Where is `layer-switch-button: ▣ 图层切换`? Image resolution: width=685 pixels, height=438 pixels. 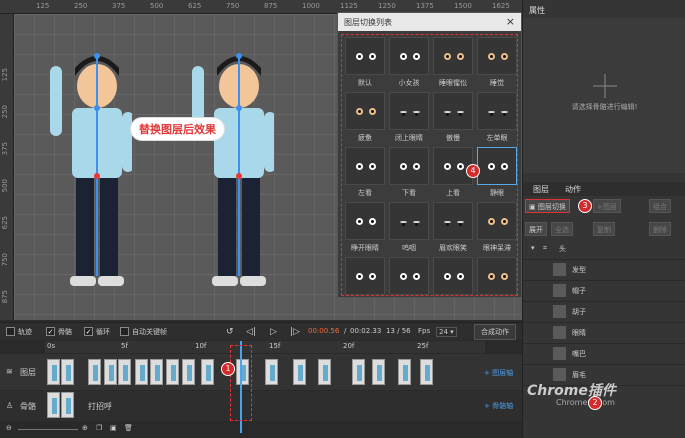 layer-switch-button: ▣ 图层切换 is located at coordinates (547, 206).